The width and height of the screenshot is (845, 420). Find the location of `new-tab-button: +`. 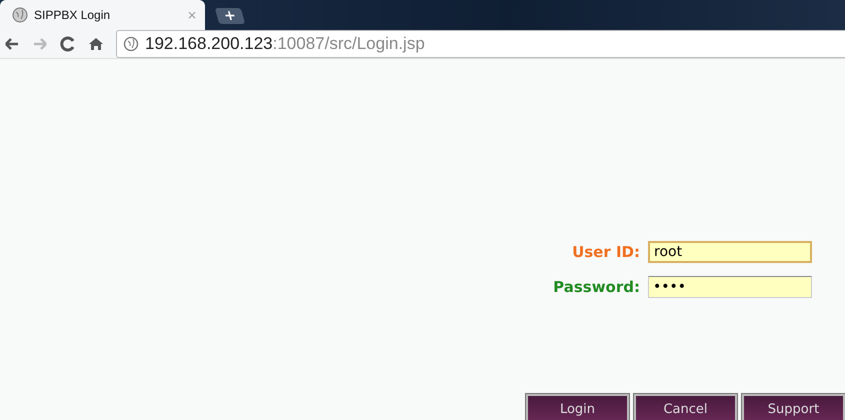

new-tab-button: + is located at coordinates (230, 16).